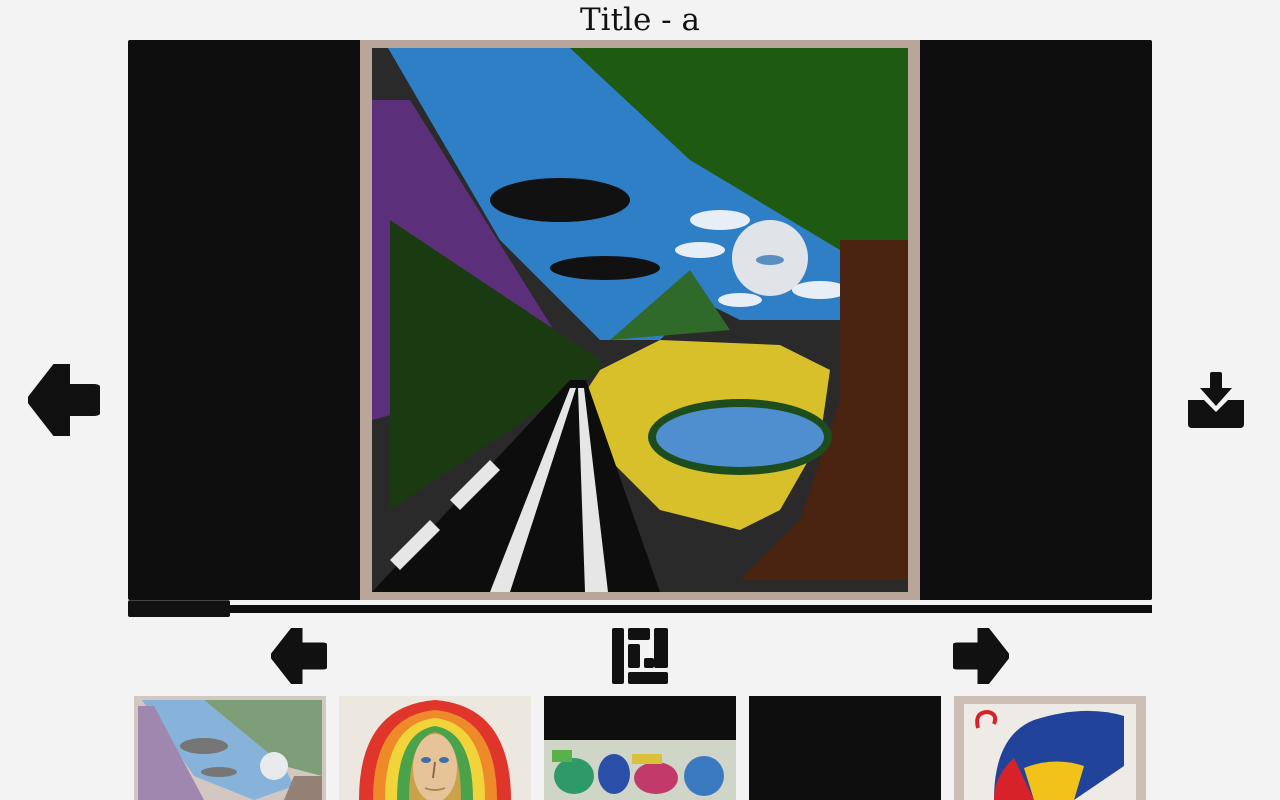  I want to click on thumbnail-loading-thumbnail, so click(845, 748).